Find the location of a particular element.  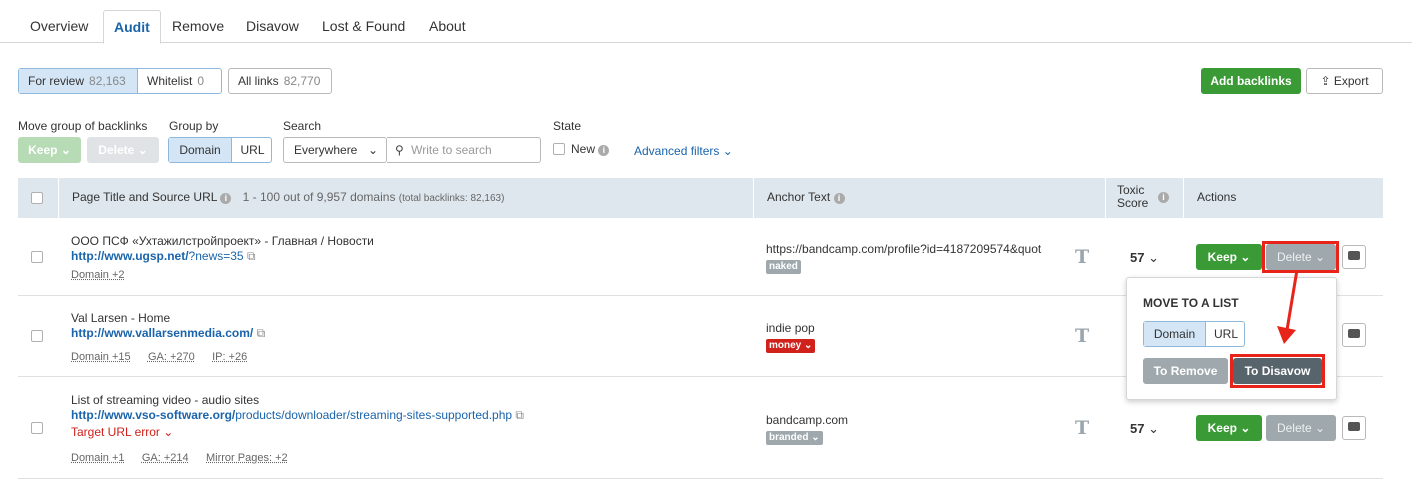

add-backlinks-button: Add backlinks is located at coordinates (1251, 81).